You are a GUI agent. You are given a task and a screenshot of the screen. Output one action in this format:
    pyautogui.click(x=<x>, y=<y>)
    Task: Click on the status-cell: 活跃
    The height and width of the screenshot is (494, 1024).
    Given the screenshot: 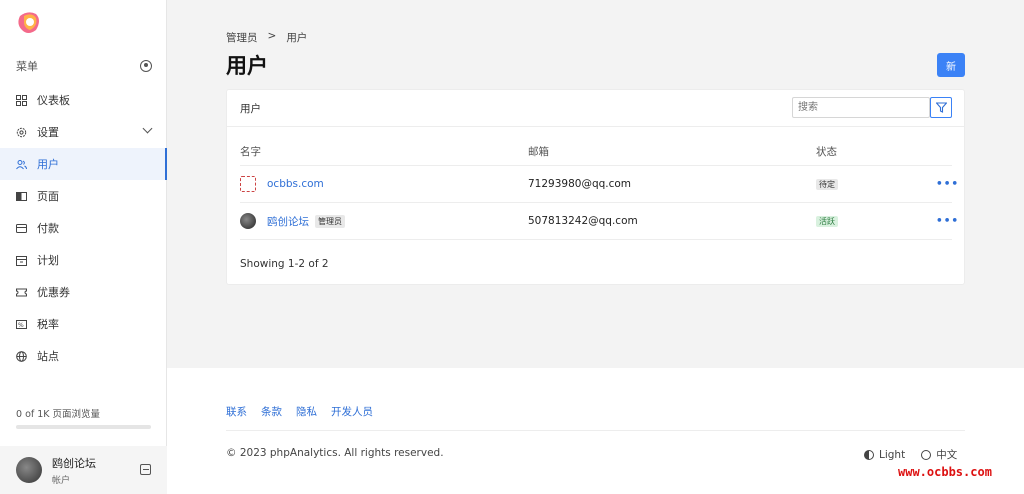 What is the action you would take?
    pyautogui.click(x=876, y=221)
    